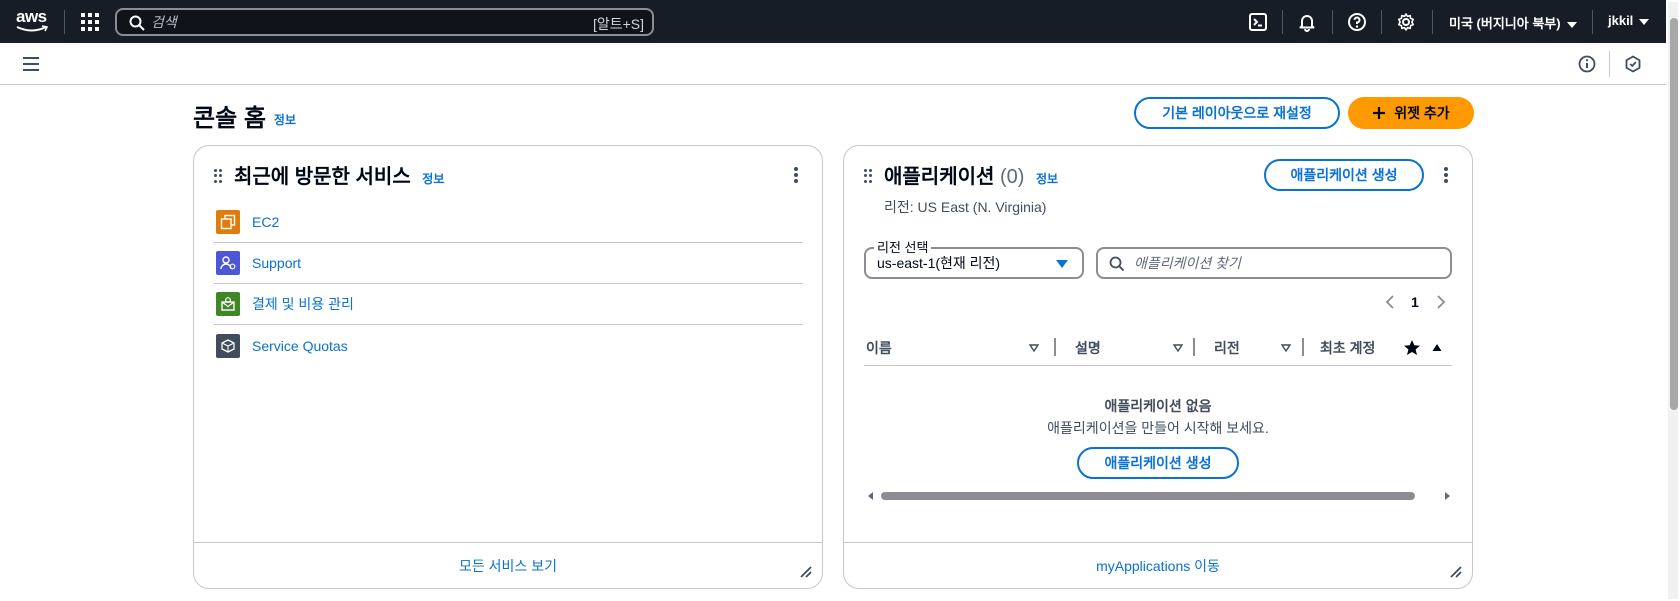 This screenshot has height=601, width=1680. I want to click on table-header-divider, so click(1158, 365).